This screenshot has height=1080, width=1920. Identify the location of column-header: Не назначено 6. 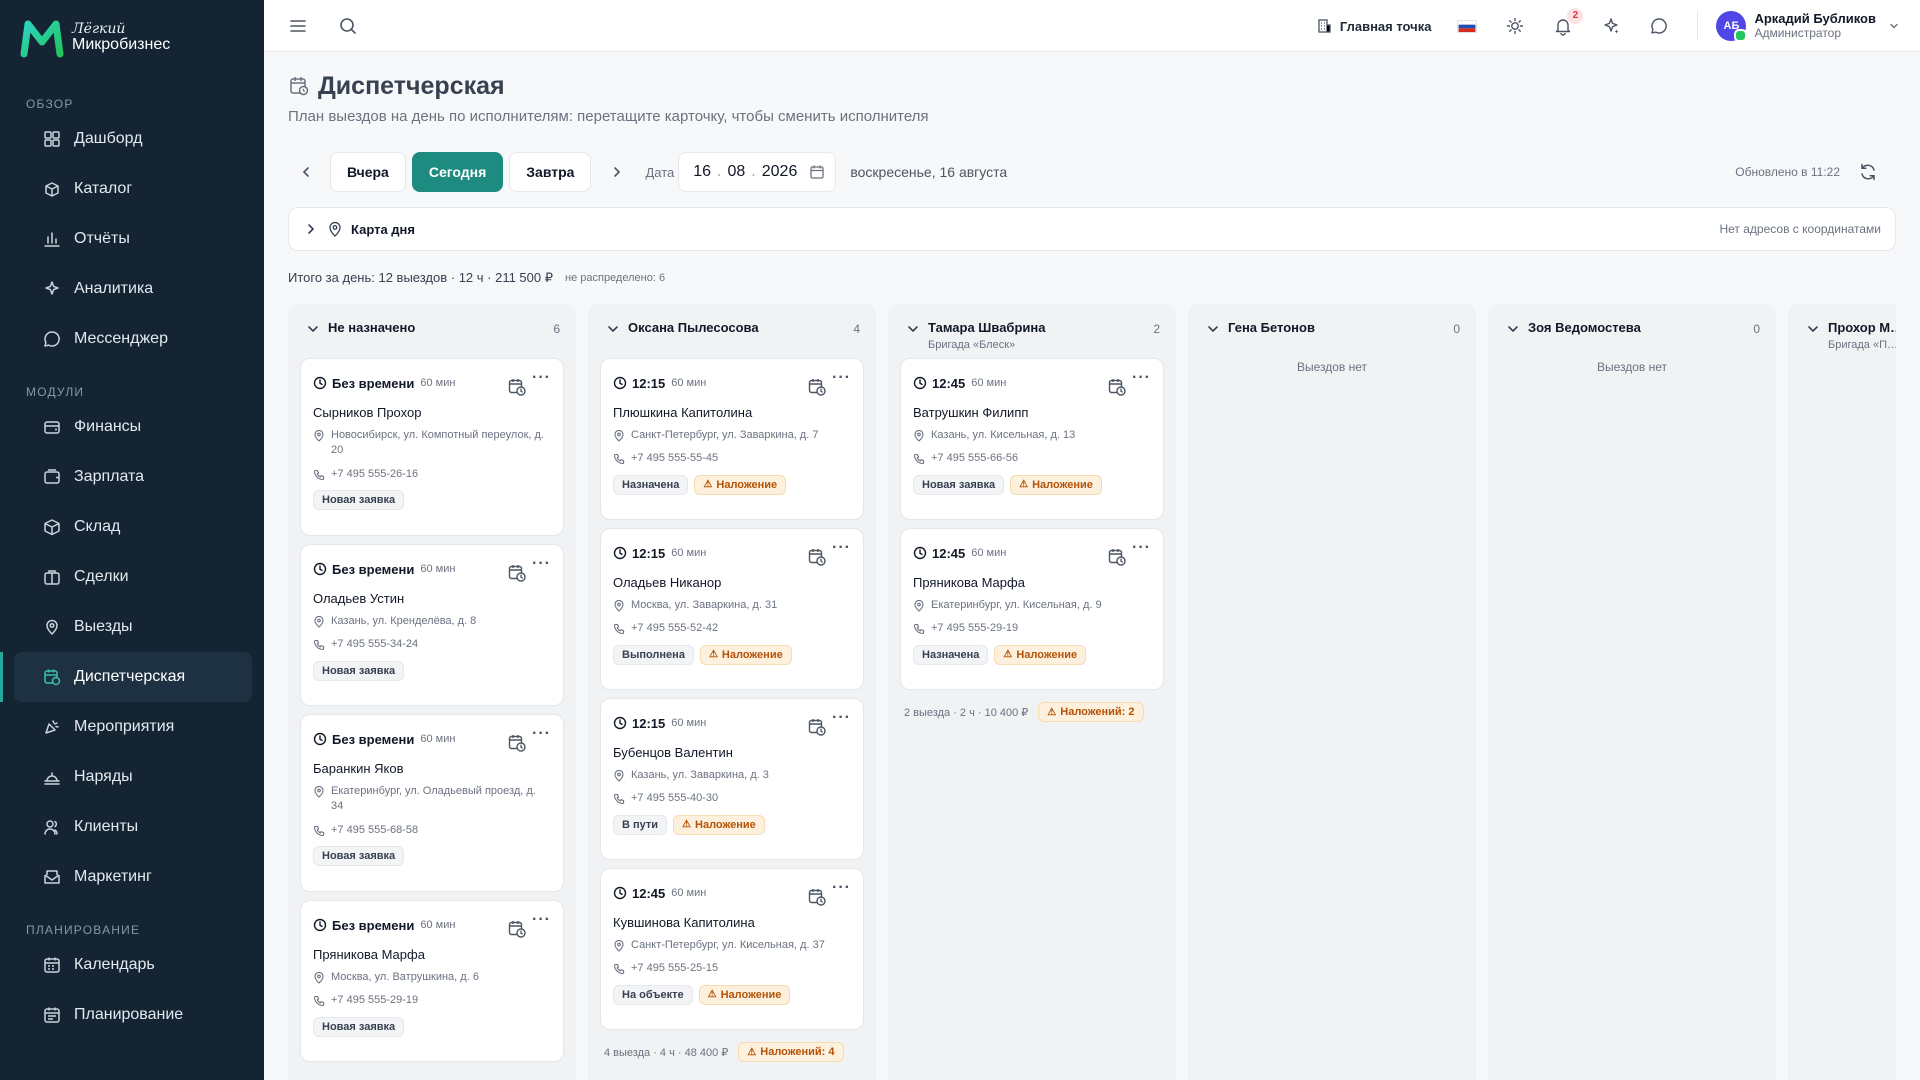
(432, 331).